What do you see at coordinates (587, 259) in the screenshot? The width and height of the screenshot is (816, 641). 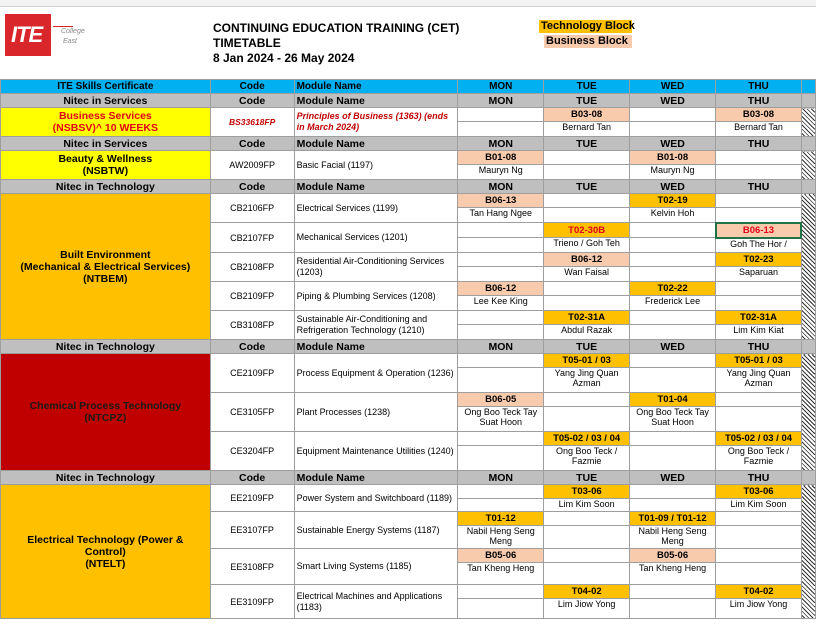 I see `tue-room: B06-12` at bounding box center [587, 259].